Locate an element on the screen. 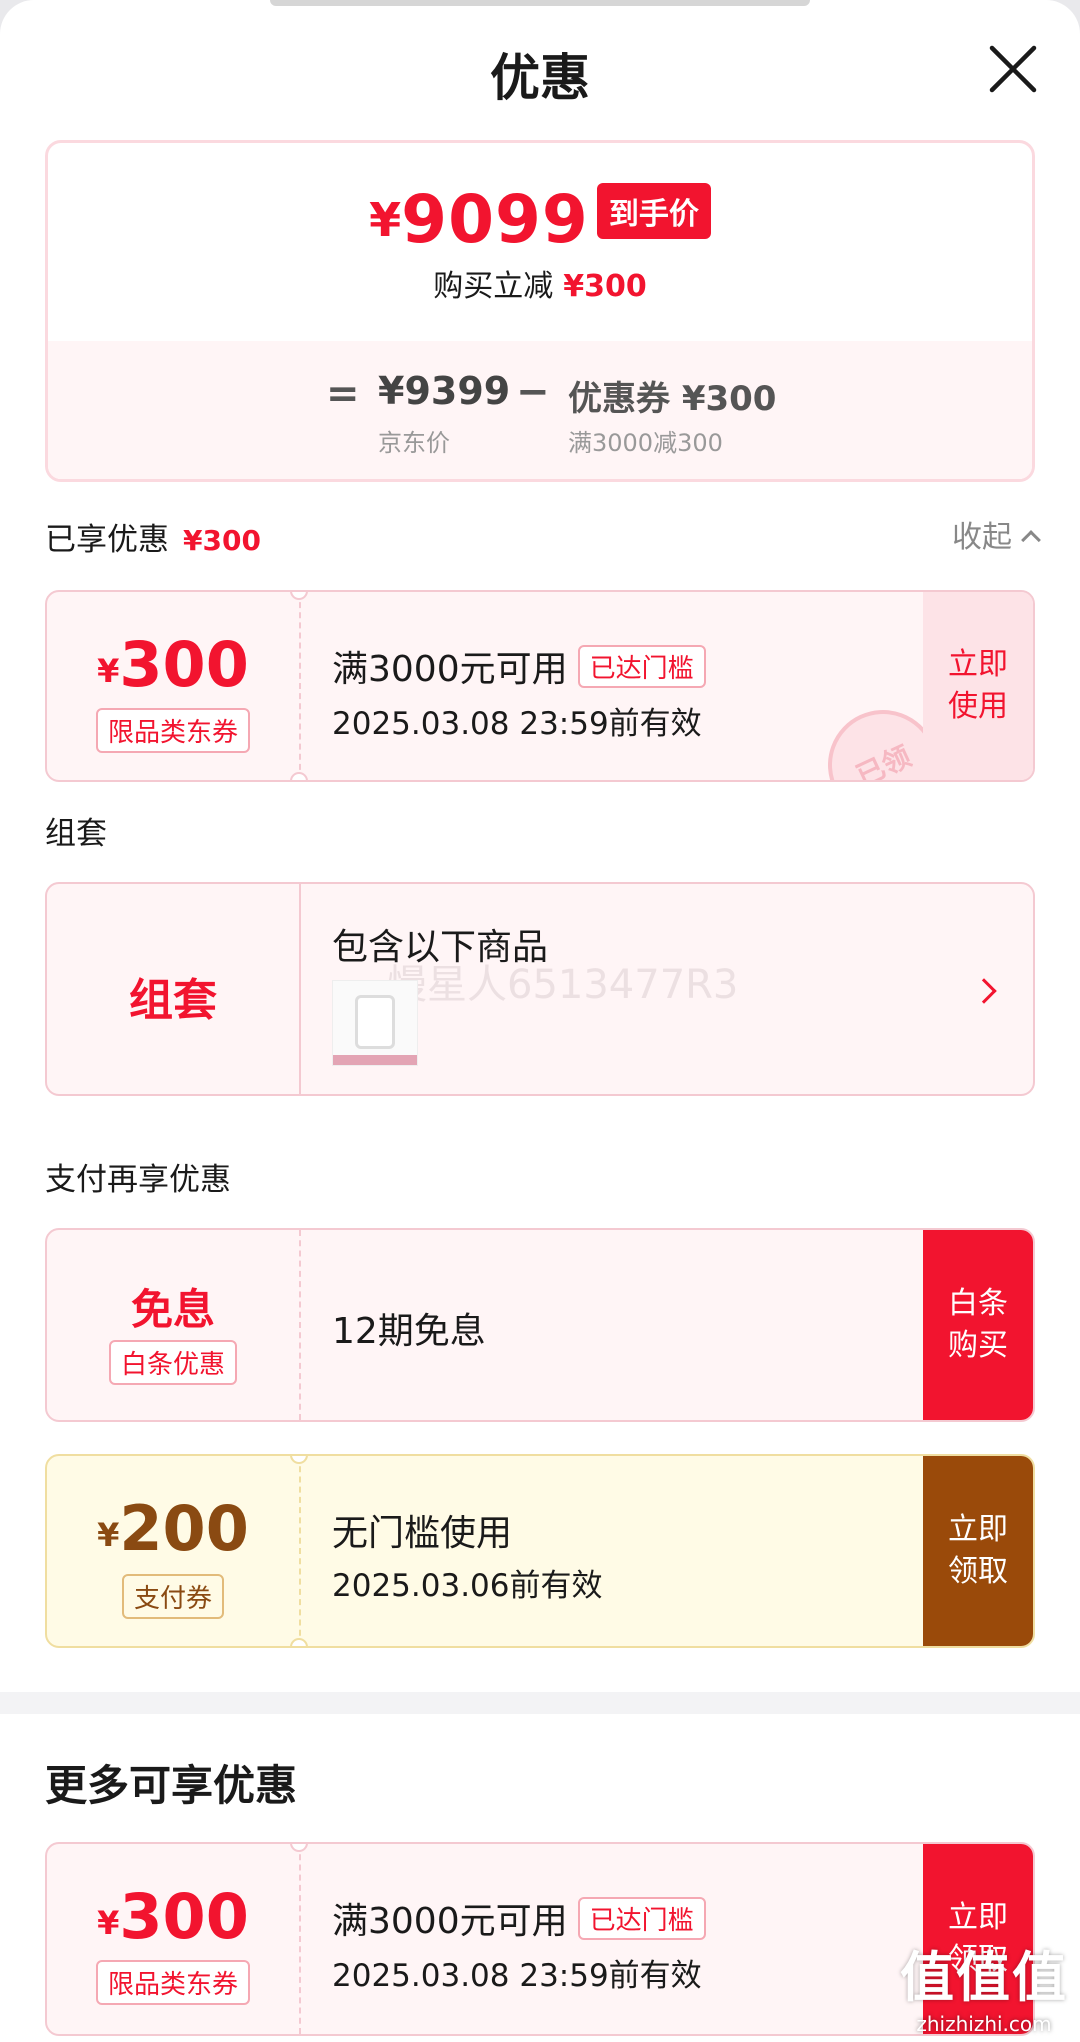 The width and height of the screenshot is (1080, 2042). equals-sign: = is located at coordinates (343, 394).